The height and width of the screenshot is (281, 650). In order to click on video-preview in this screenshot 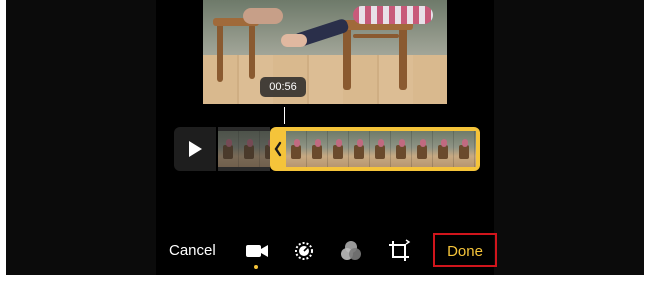, I will do `click(325, 52)`.